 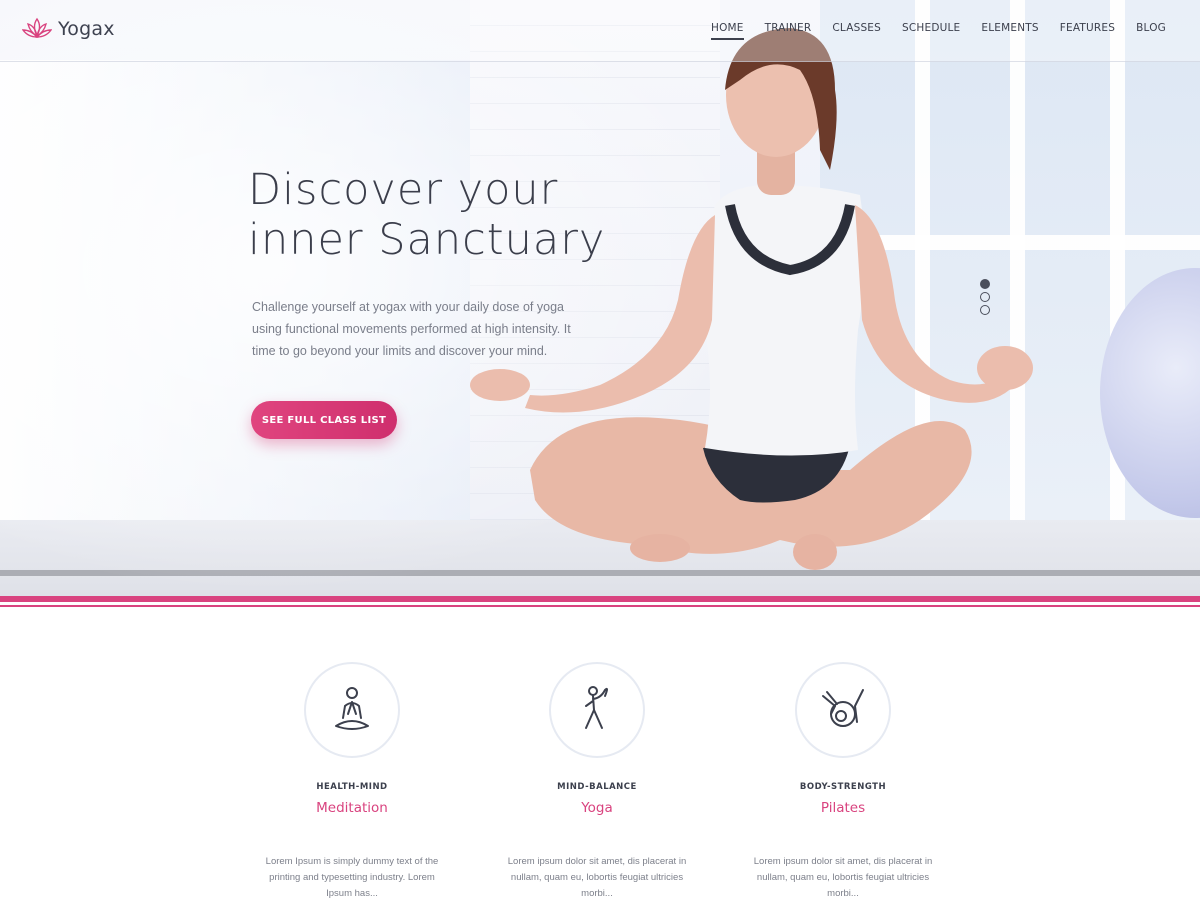 What do you see at coordinates (600, 603) in the screenshot?
I see `hero-divider` at bounding box center [600, 603].